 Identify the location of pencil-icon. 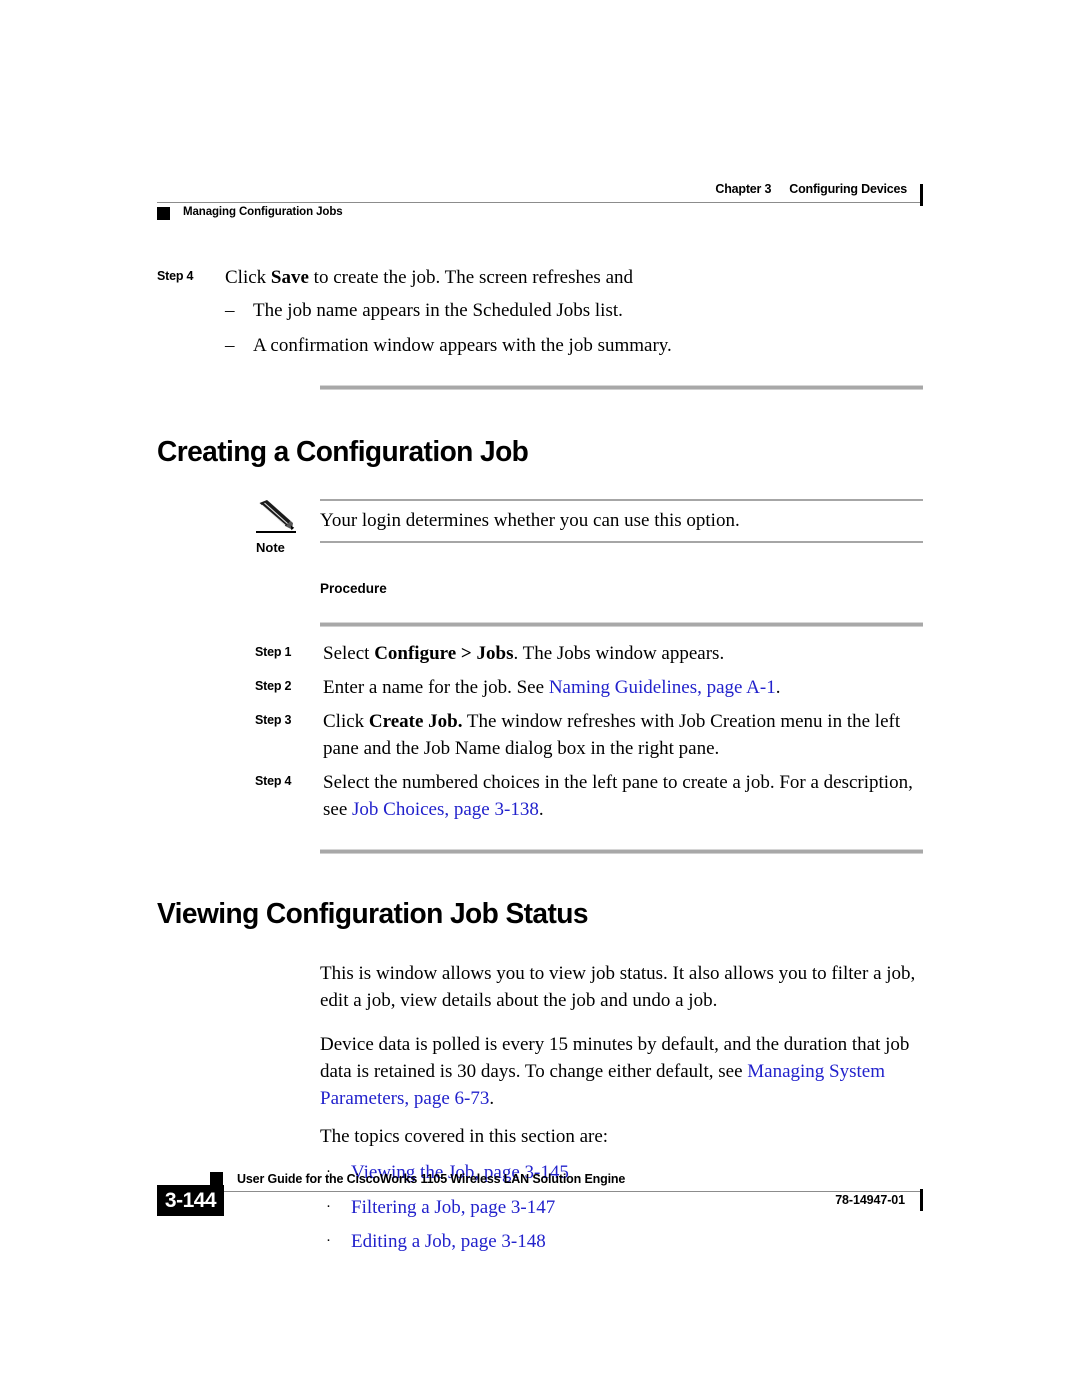
(277, 515).